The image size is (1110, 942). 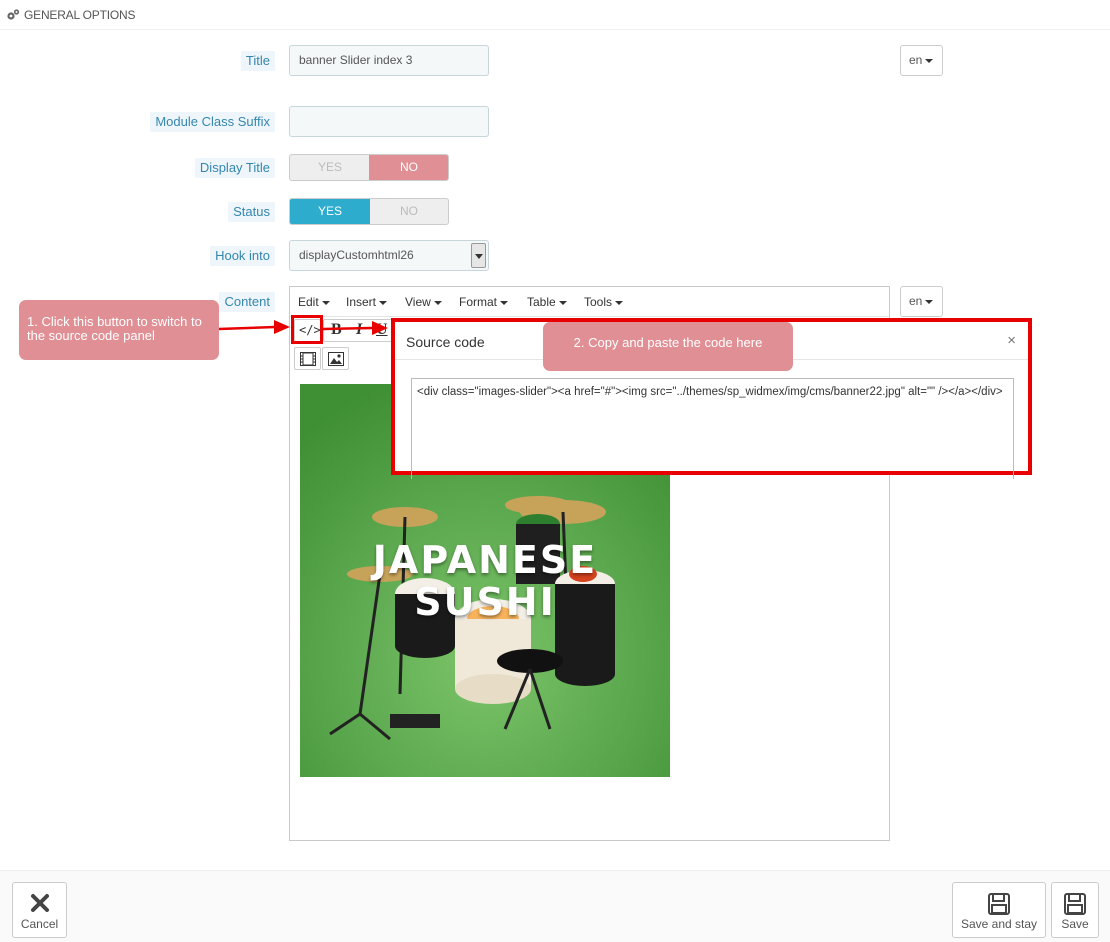 What do you see at coordinates (408, 167) in the screenshot?
I see `display-title-no: NO` at bounding box center [408, 167].